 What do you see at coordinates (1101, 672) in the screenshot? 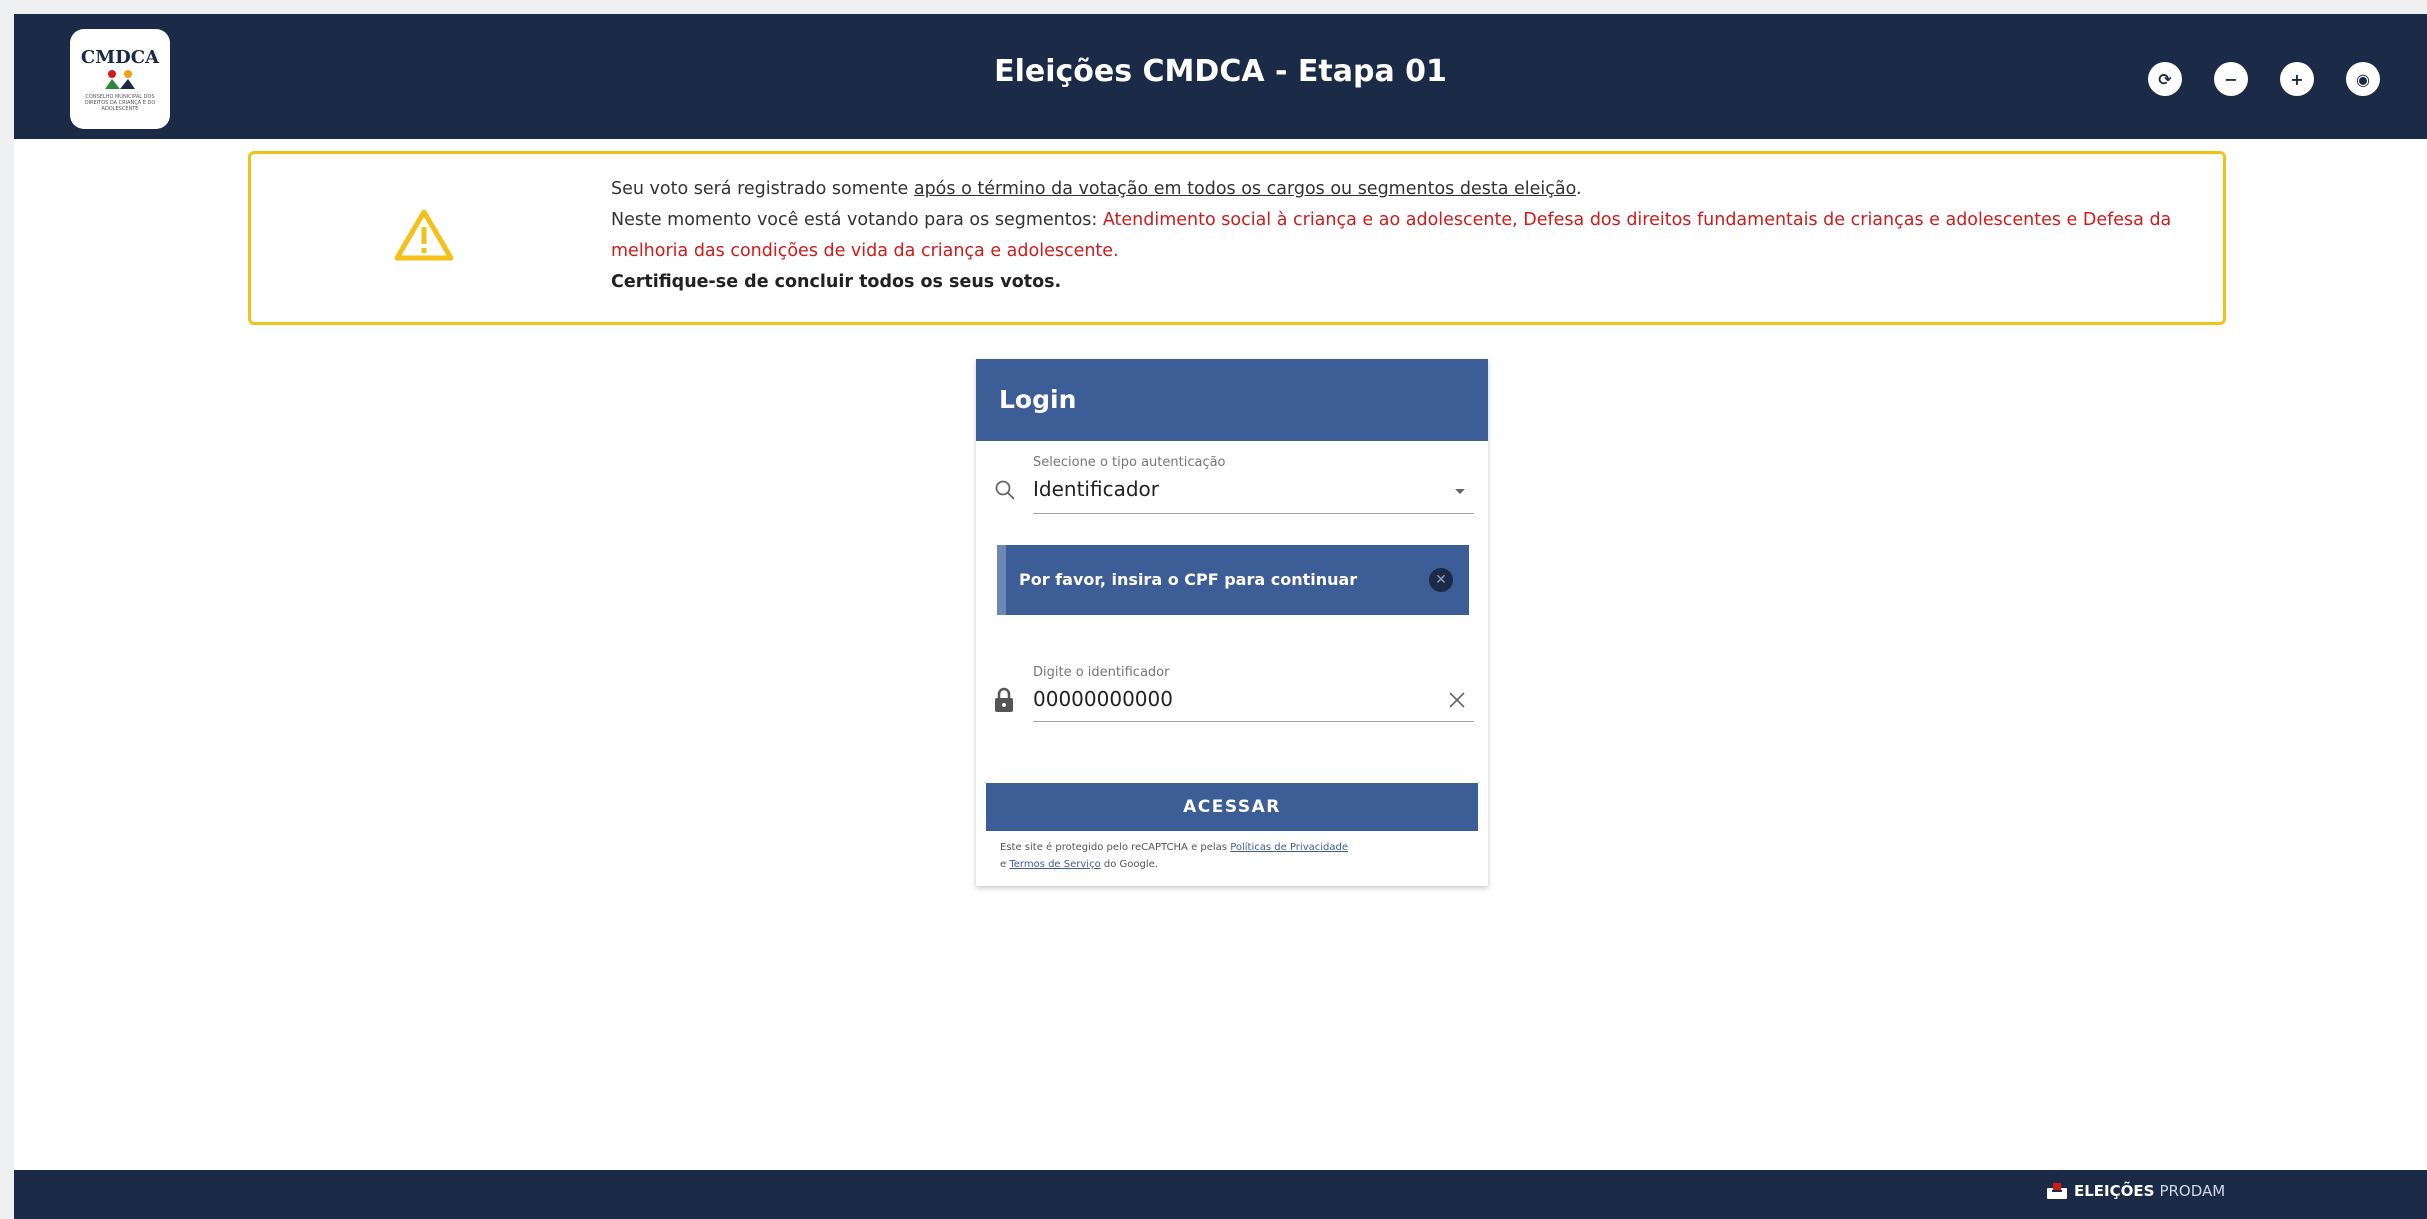
I see `identifier-label: Digite o identificador` at bounding box center [1101, 672].